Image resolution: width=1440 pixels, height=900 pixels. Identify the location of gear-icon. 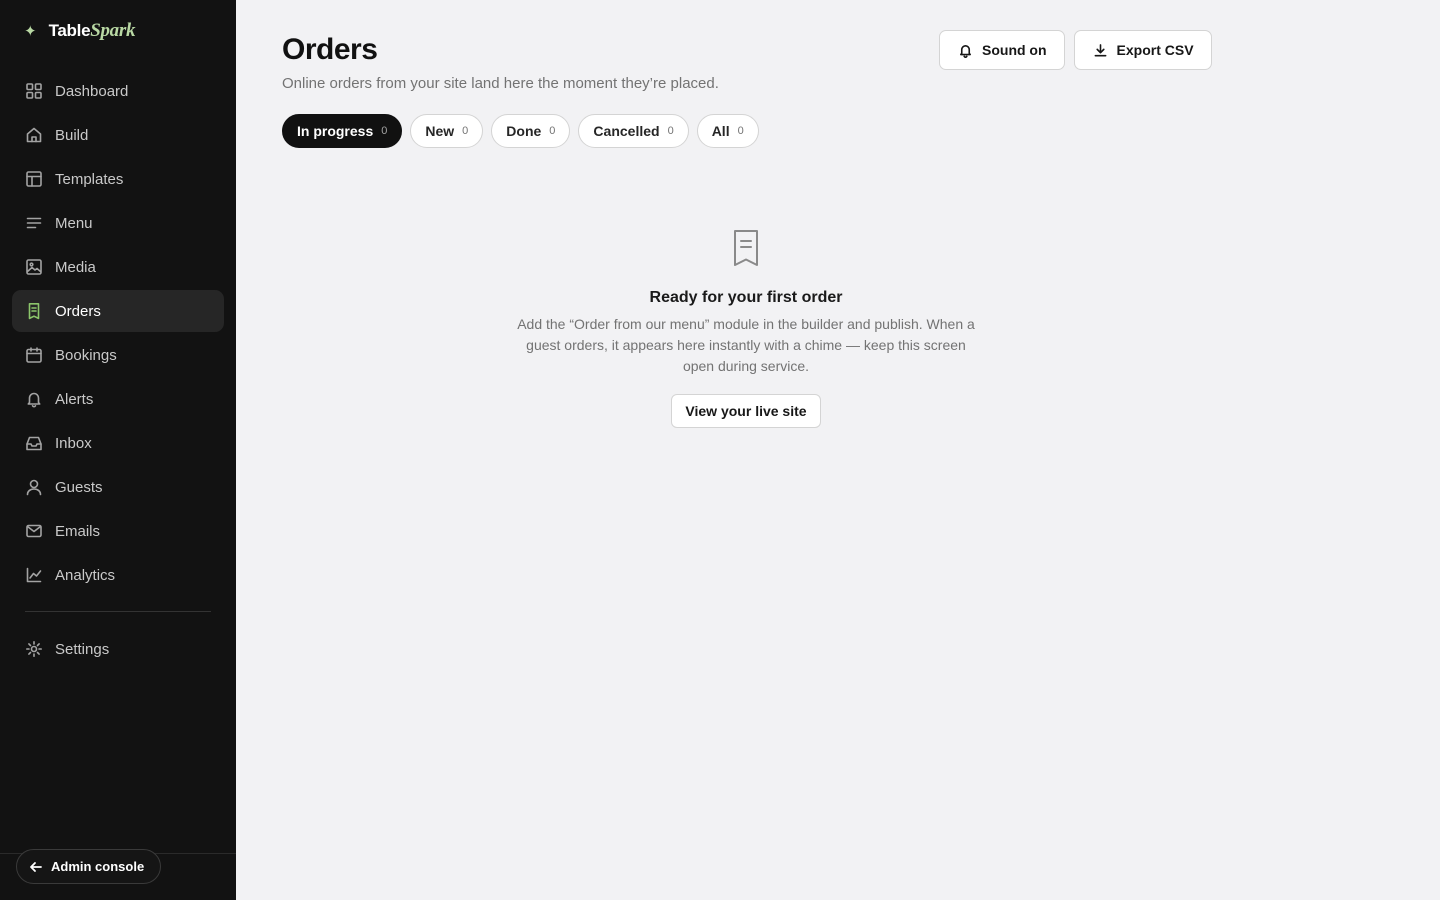
(34, 649).